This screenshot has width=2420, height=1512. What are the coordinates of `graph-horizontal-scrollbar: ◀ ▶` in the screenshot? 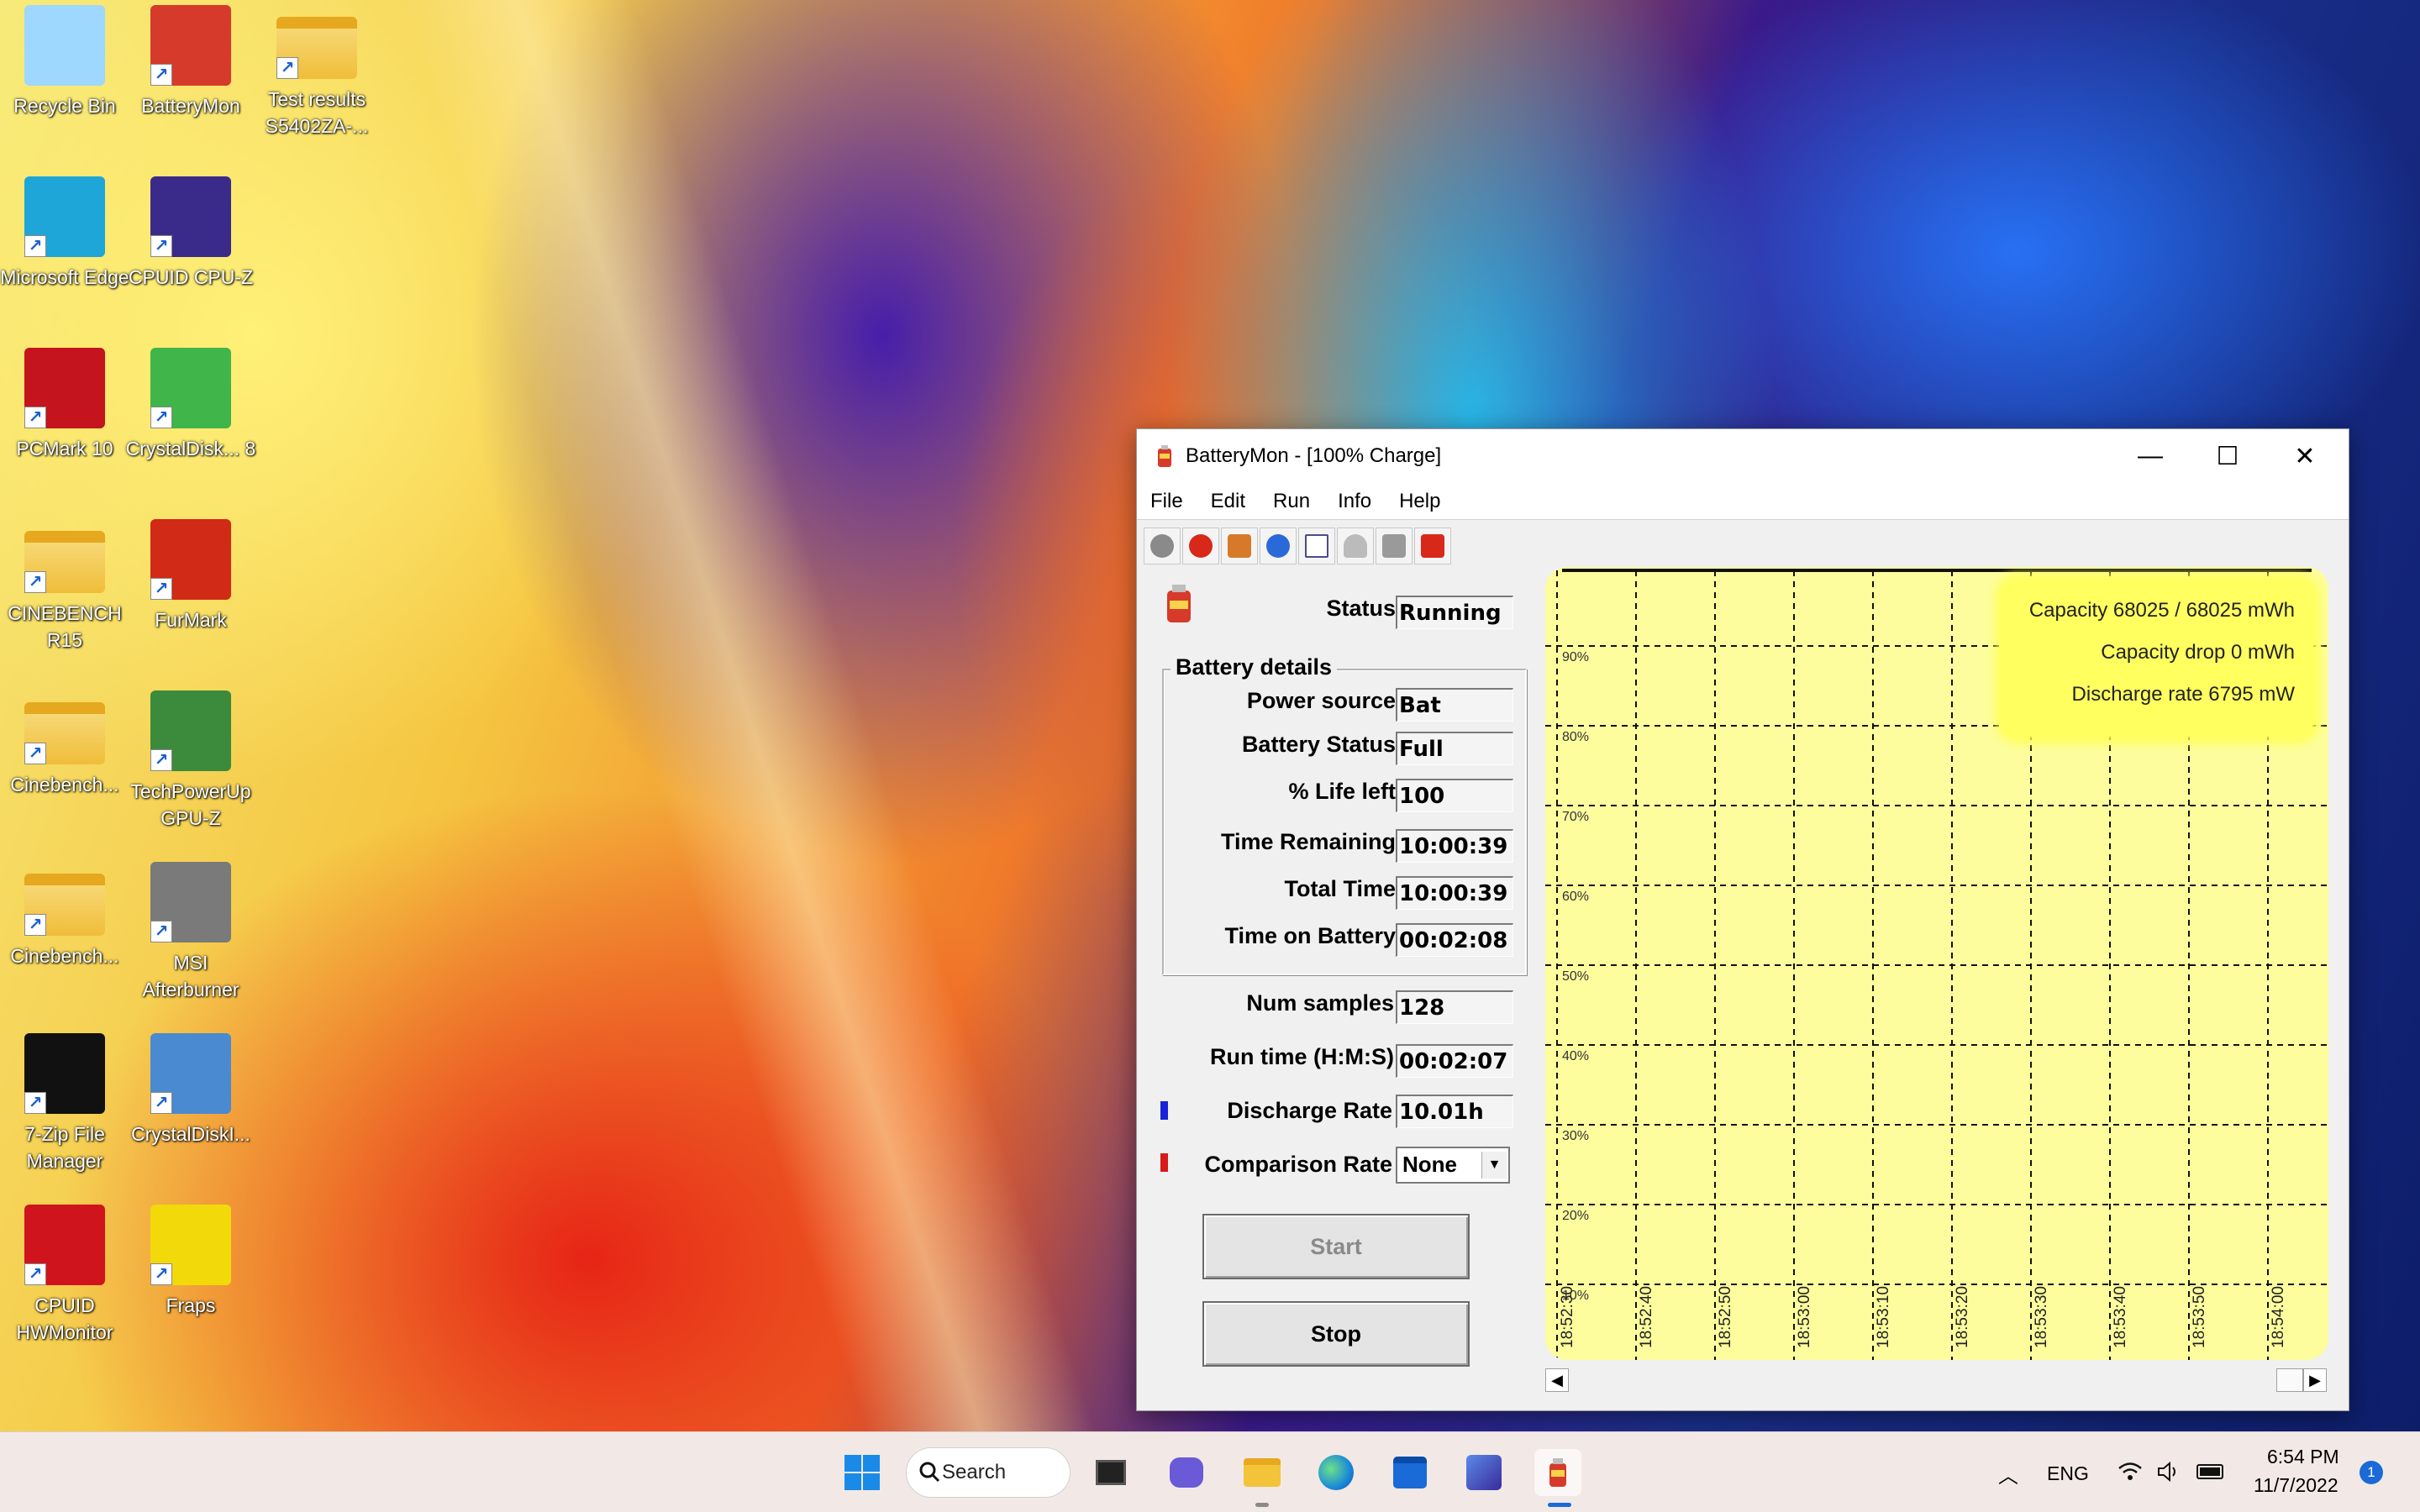 It's located at (1936, 1379).